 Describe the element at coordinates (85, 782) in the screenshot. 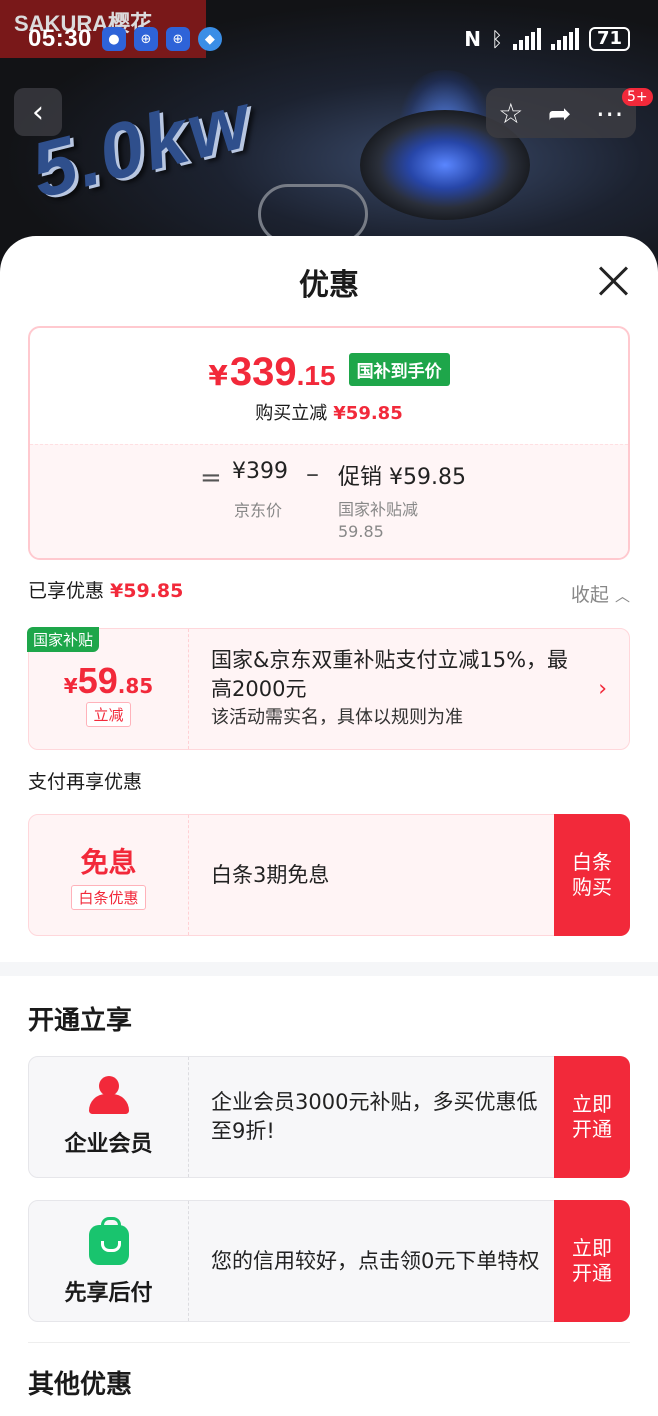

I see `pay-section-title: 支付再享优惠` at that location.